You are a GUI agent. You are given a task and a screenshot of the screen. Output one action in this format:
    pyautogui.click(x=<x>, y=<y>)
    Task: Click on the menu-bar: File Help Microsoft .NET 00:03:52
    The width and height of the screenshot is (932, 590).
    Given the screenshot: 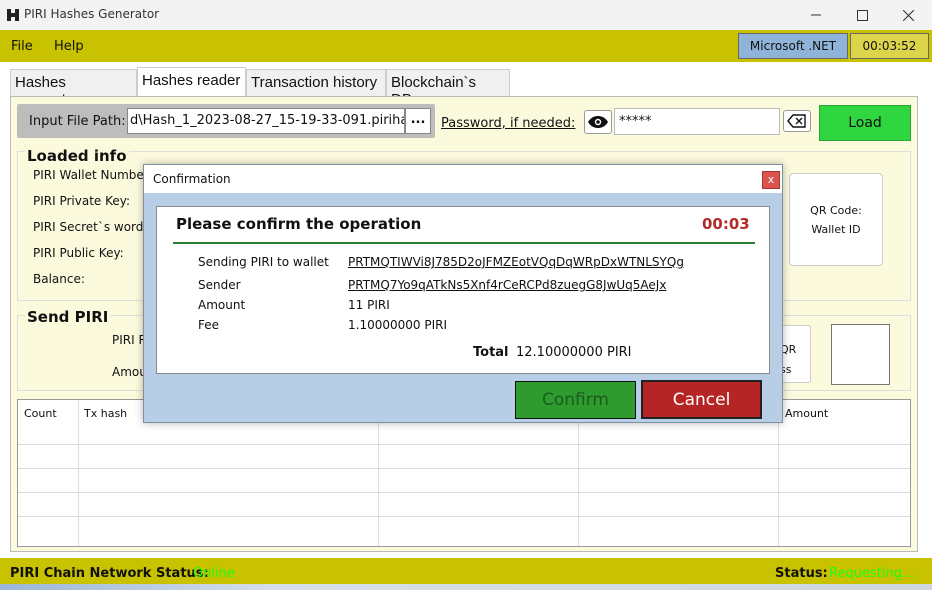 What is the action you would take?
    pyautogui.click(x=466, y=46)
    